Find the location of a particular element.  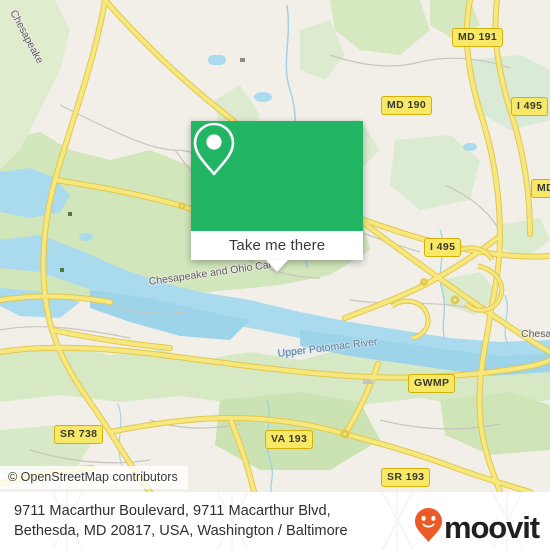

road-shield-md-190: MD 190 is located at coordinates (407, 105).